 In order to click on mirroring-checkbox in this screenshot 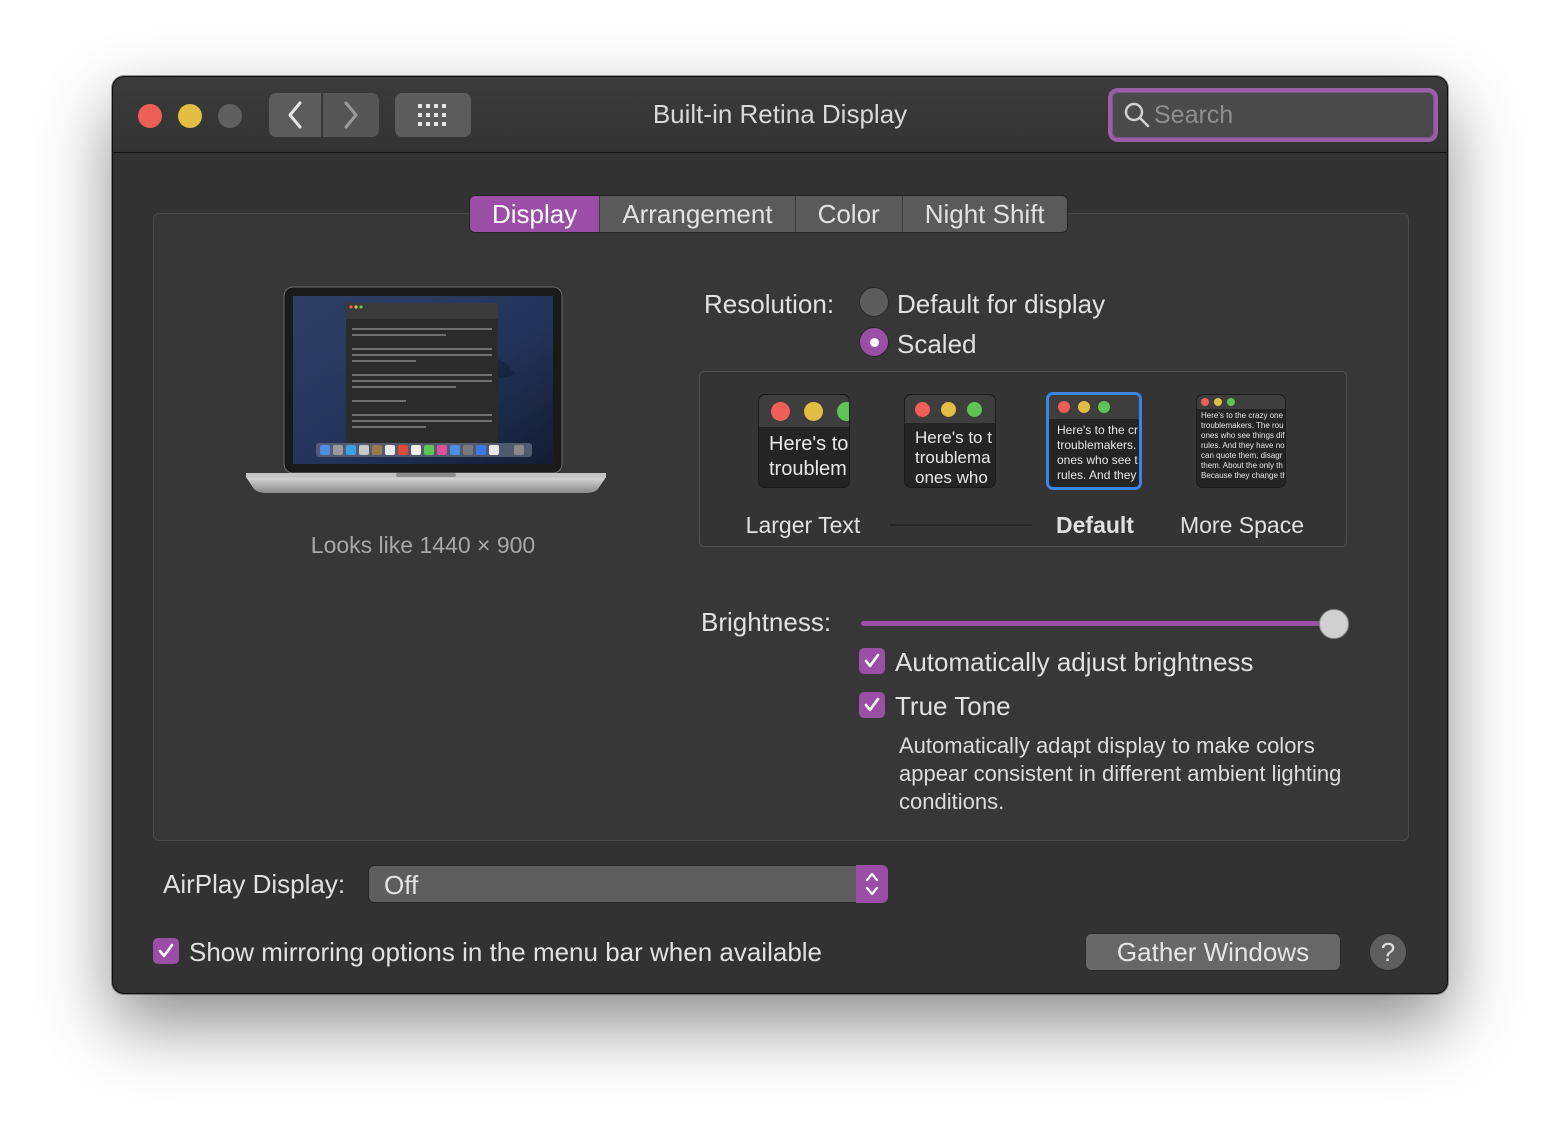, I will do `click(166, 951)`.